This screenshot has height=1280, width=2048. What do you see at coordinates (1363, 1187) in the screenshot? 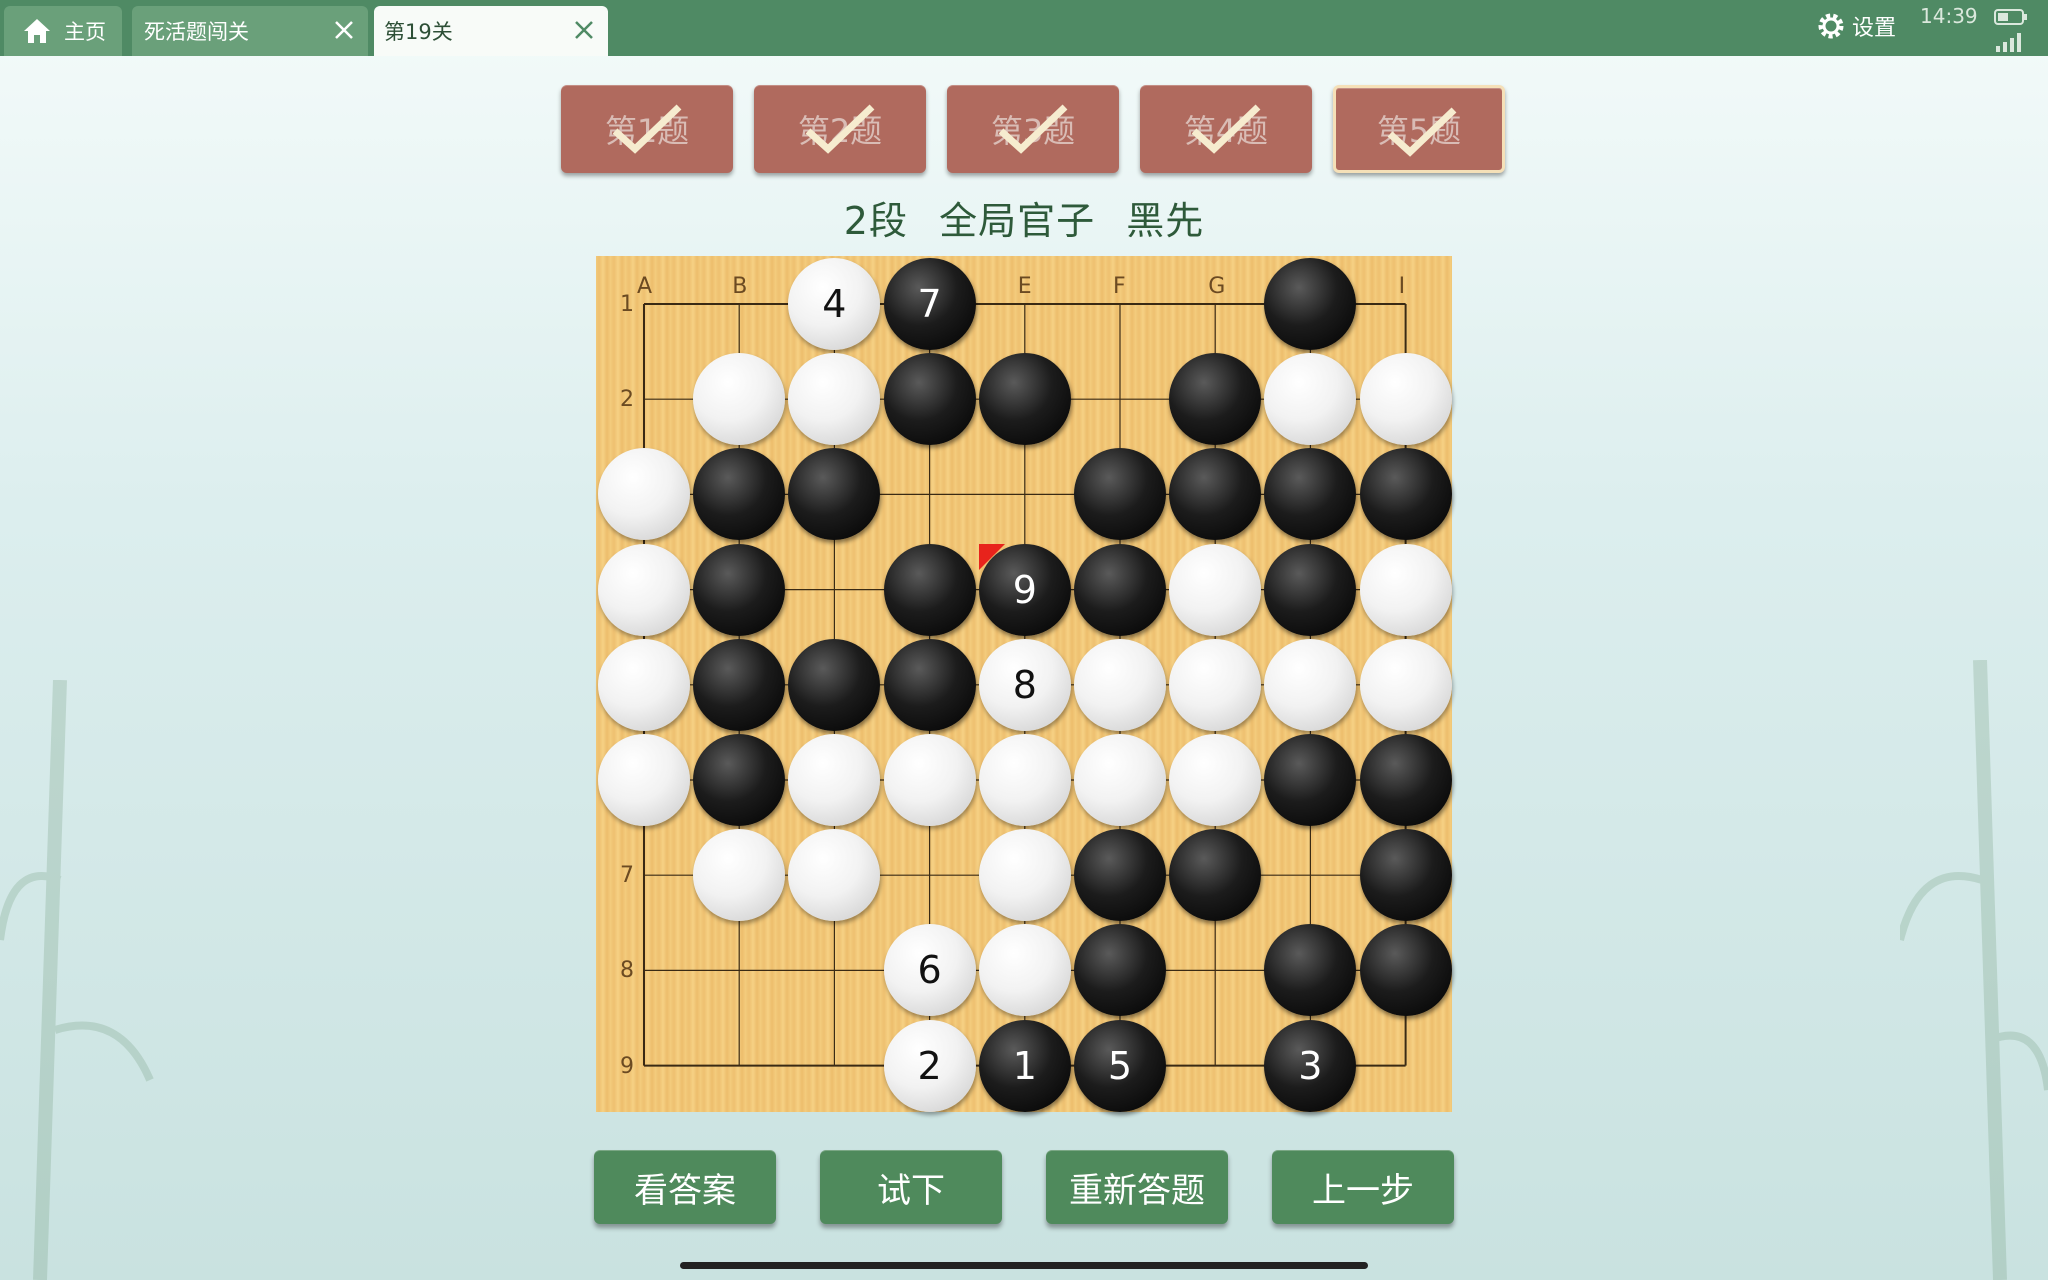
I see `undo-button: 上一步` at bounding box center [1363, 1187].